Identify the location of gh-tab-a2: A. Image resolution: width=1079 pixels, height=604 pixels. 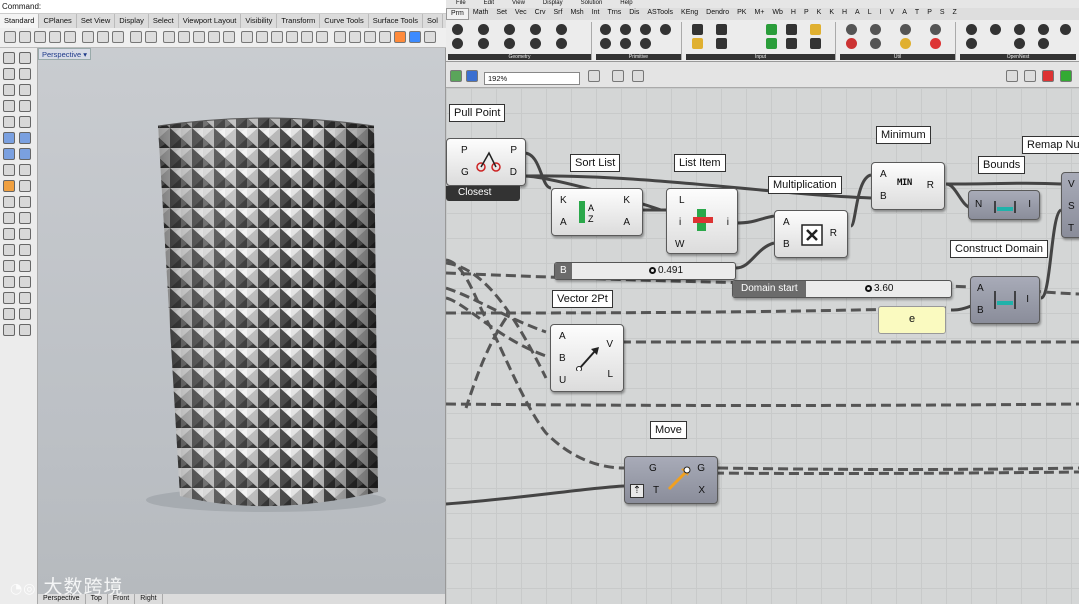
(904, 14).